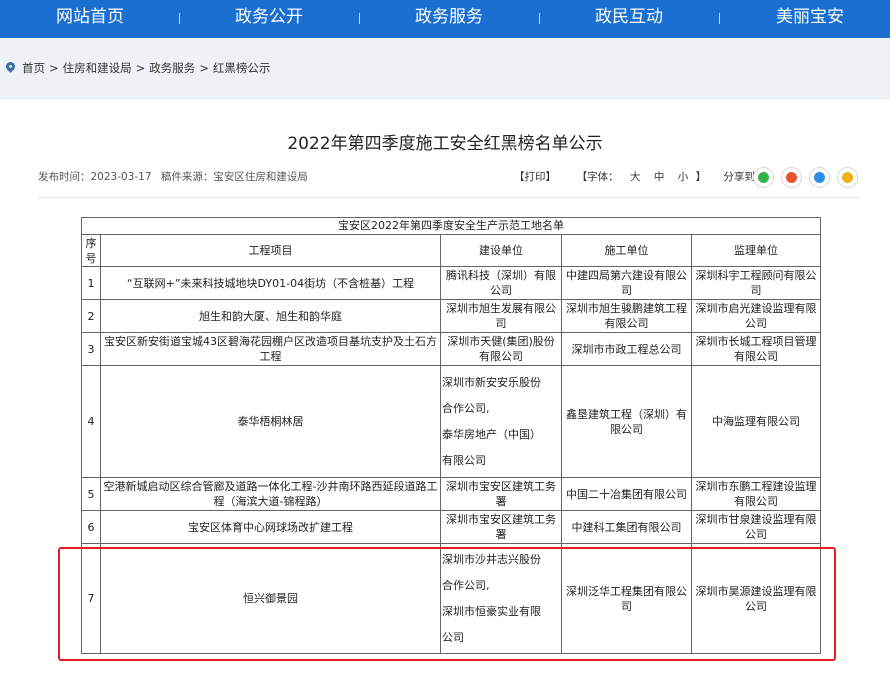 The image size is (890, 679). Describe the element at coordinates (659, 177) in the screenshot. I see `font-medium-button: 中` at that location.